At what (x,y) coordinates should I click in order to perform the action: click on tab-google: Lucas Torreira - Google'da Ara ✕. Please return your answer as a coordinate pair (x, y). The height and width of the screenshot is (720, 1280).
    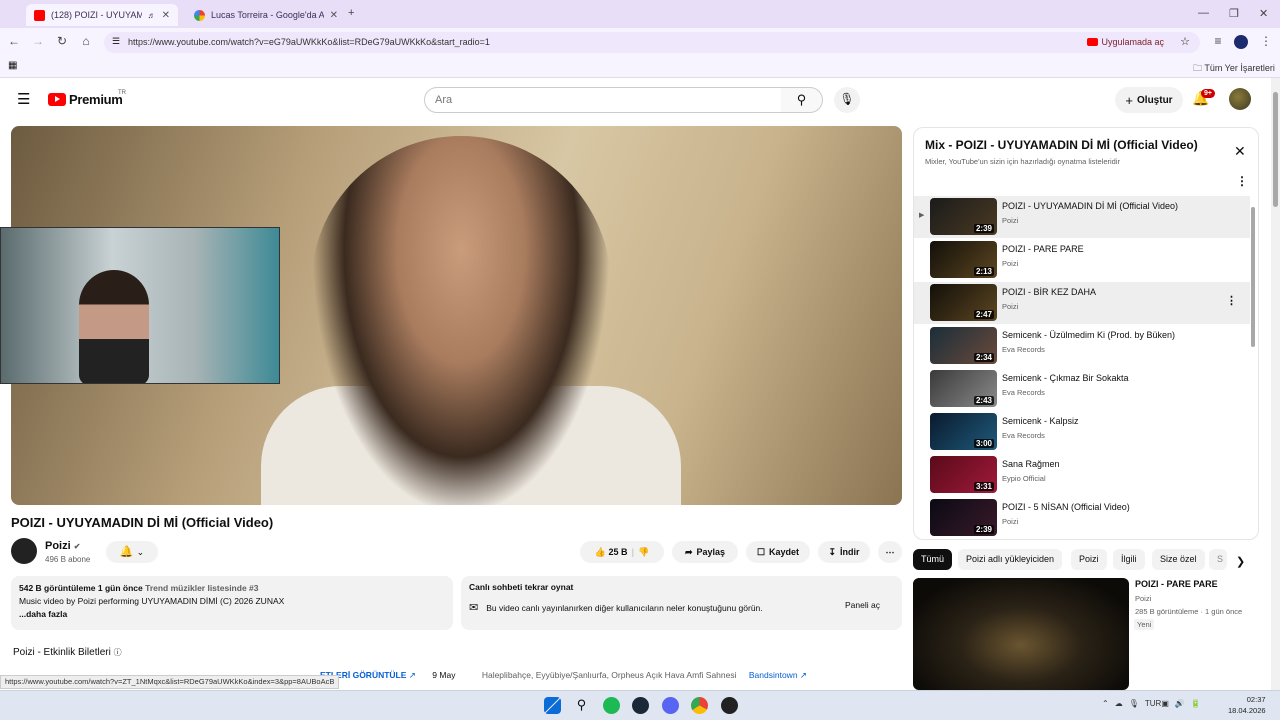
    Looking at the image, I should click on (266, 15).